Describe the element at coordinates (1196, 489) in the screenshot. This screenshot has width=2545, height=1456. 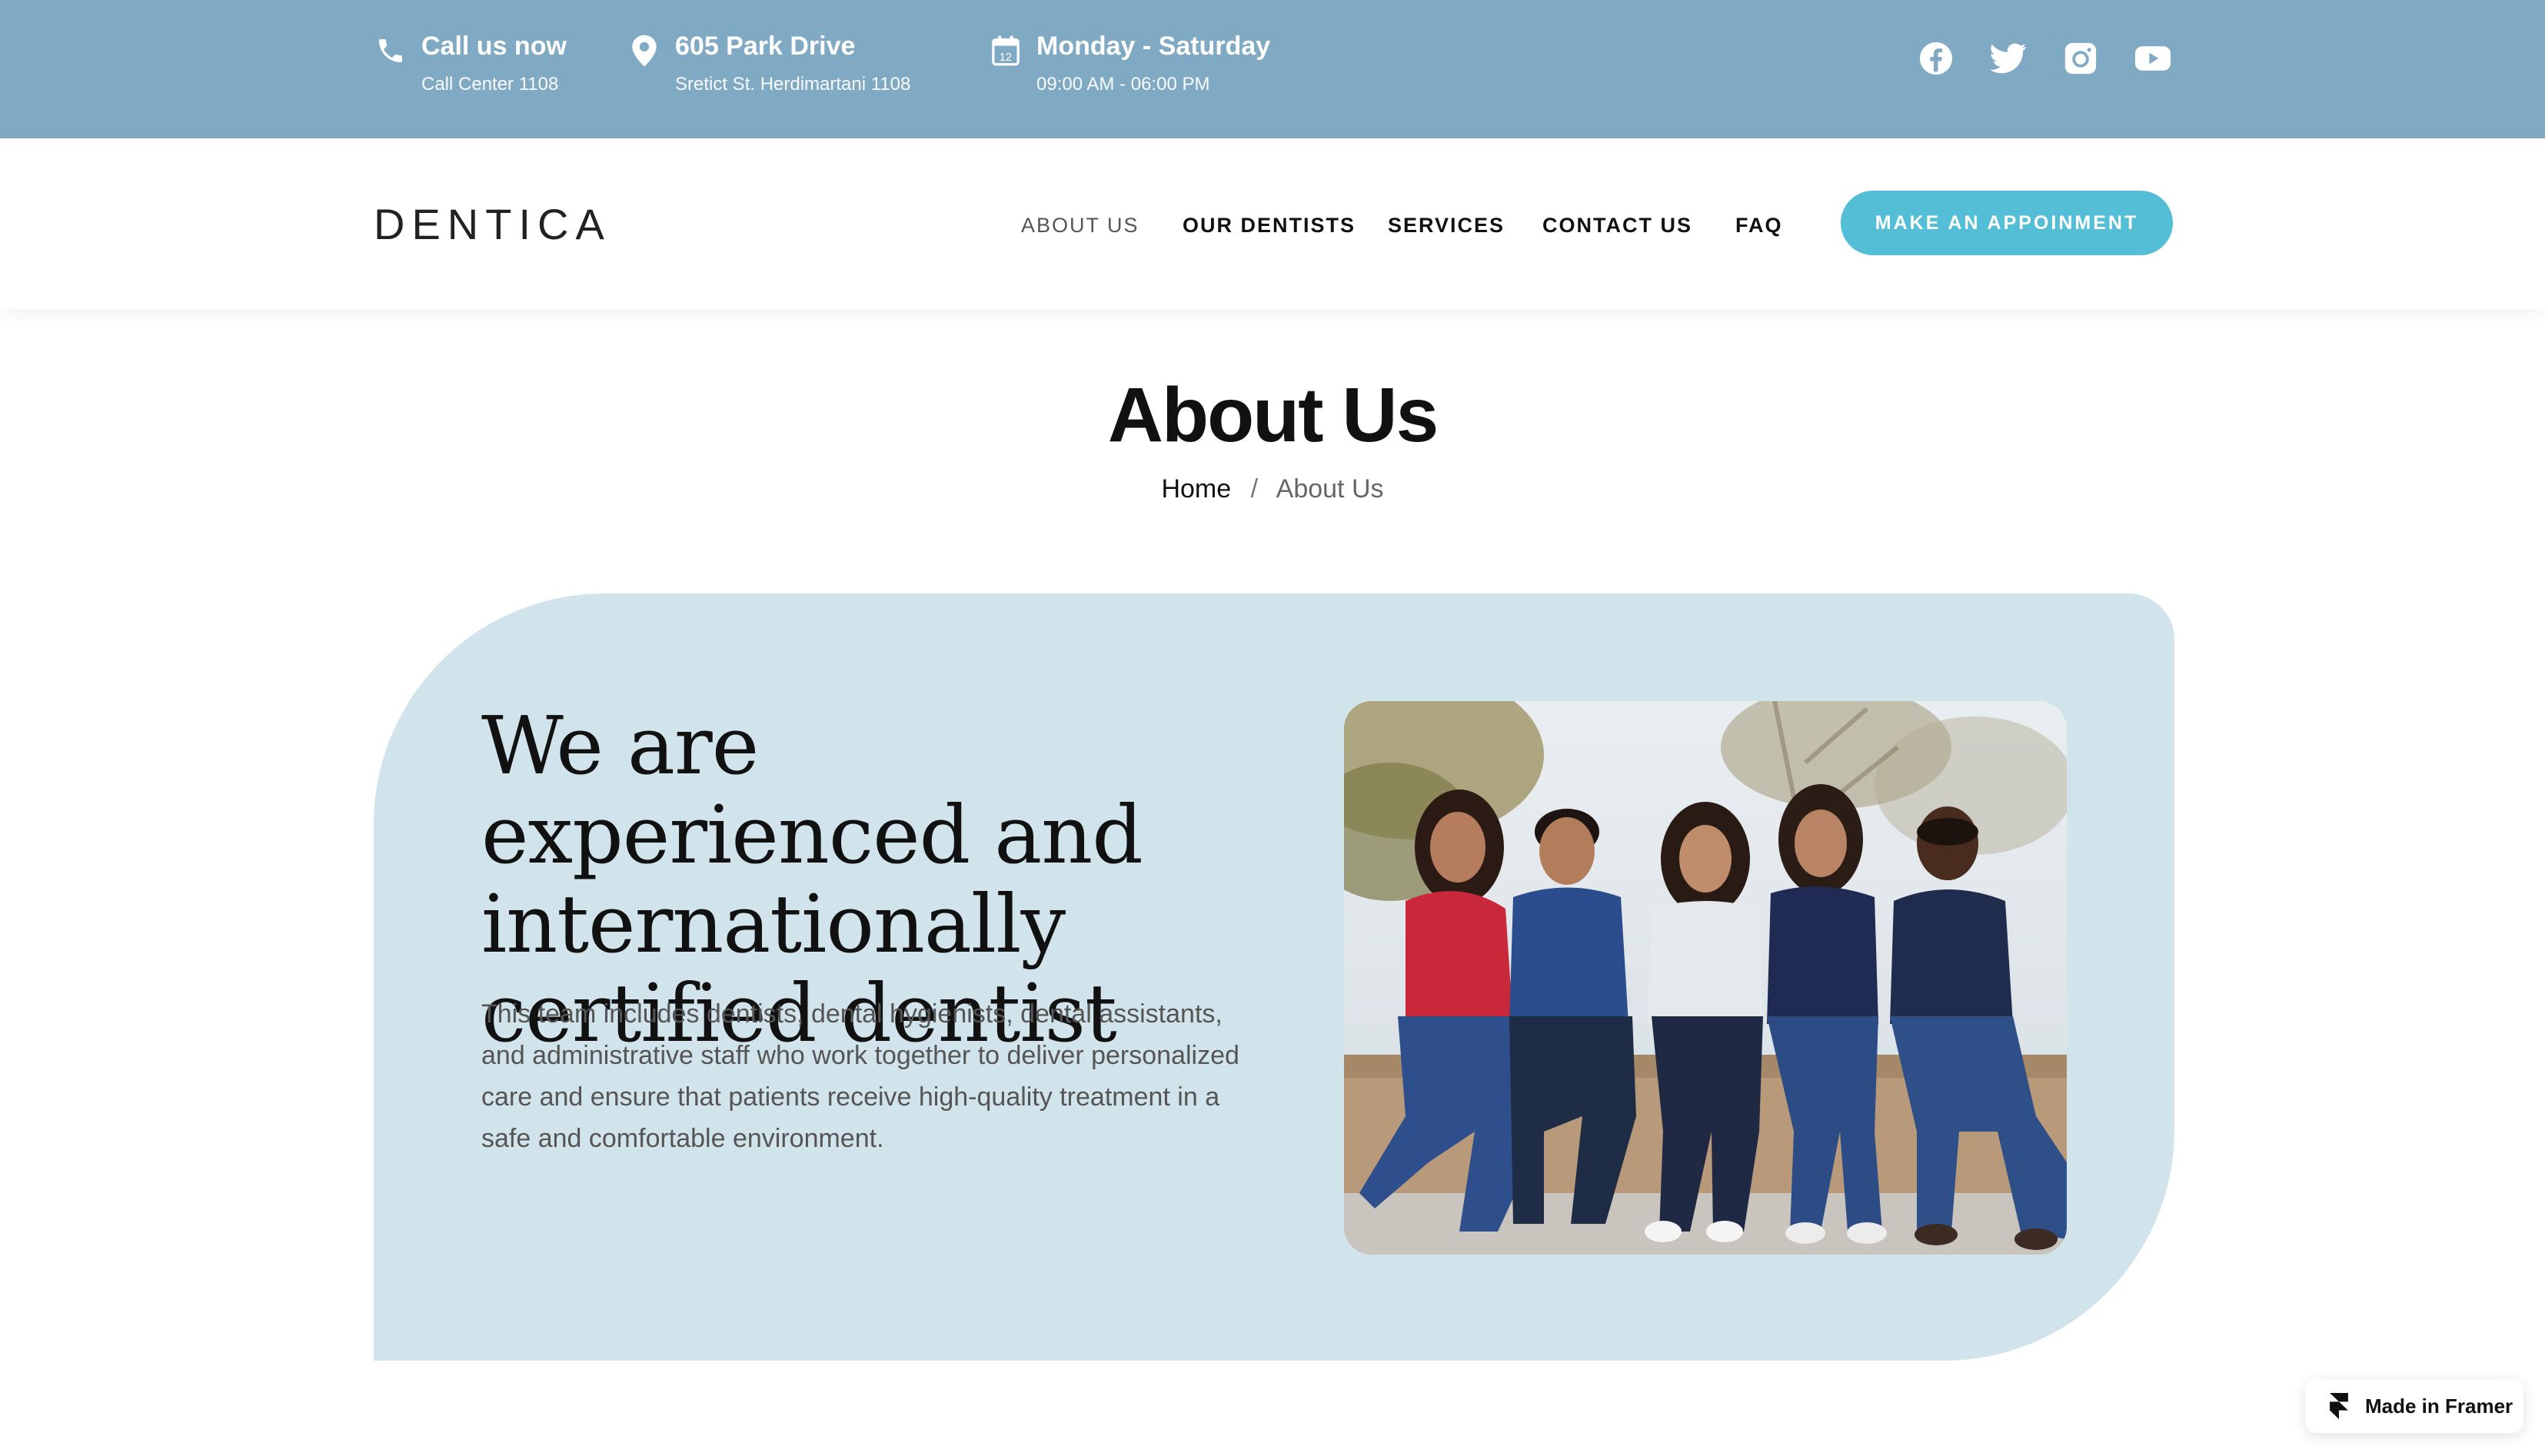
I see `breadcrumb-home-link: Home` at that location.